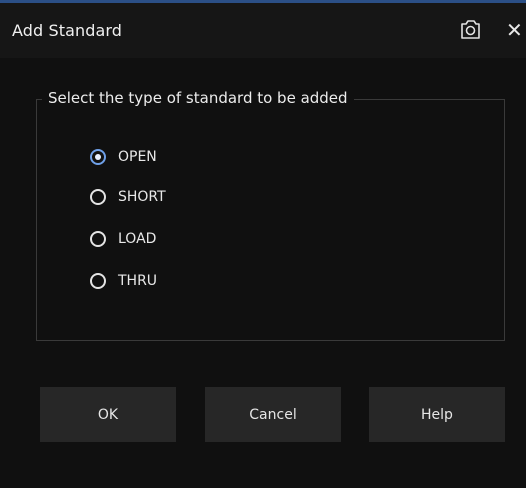 The image size is (526, 488). What do you see at coordinates (273, 414) in the screenshot?
I see `cancel-button: Cancel` at bounding box center [273, 414].